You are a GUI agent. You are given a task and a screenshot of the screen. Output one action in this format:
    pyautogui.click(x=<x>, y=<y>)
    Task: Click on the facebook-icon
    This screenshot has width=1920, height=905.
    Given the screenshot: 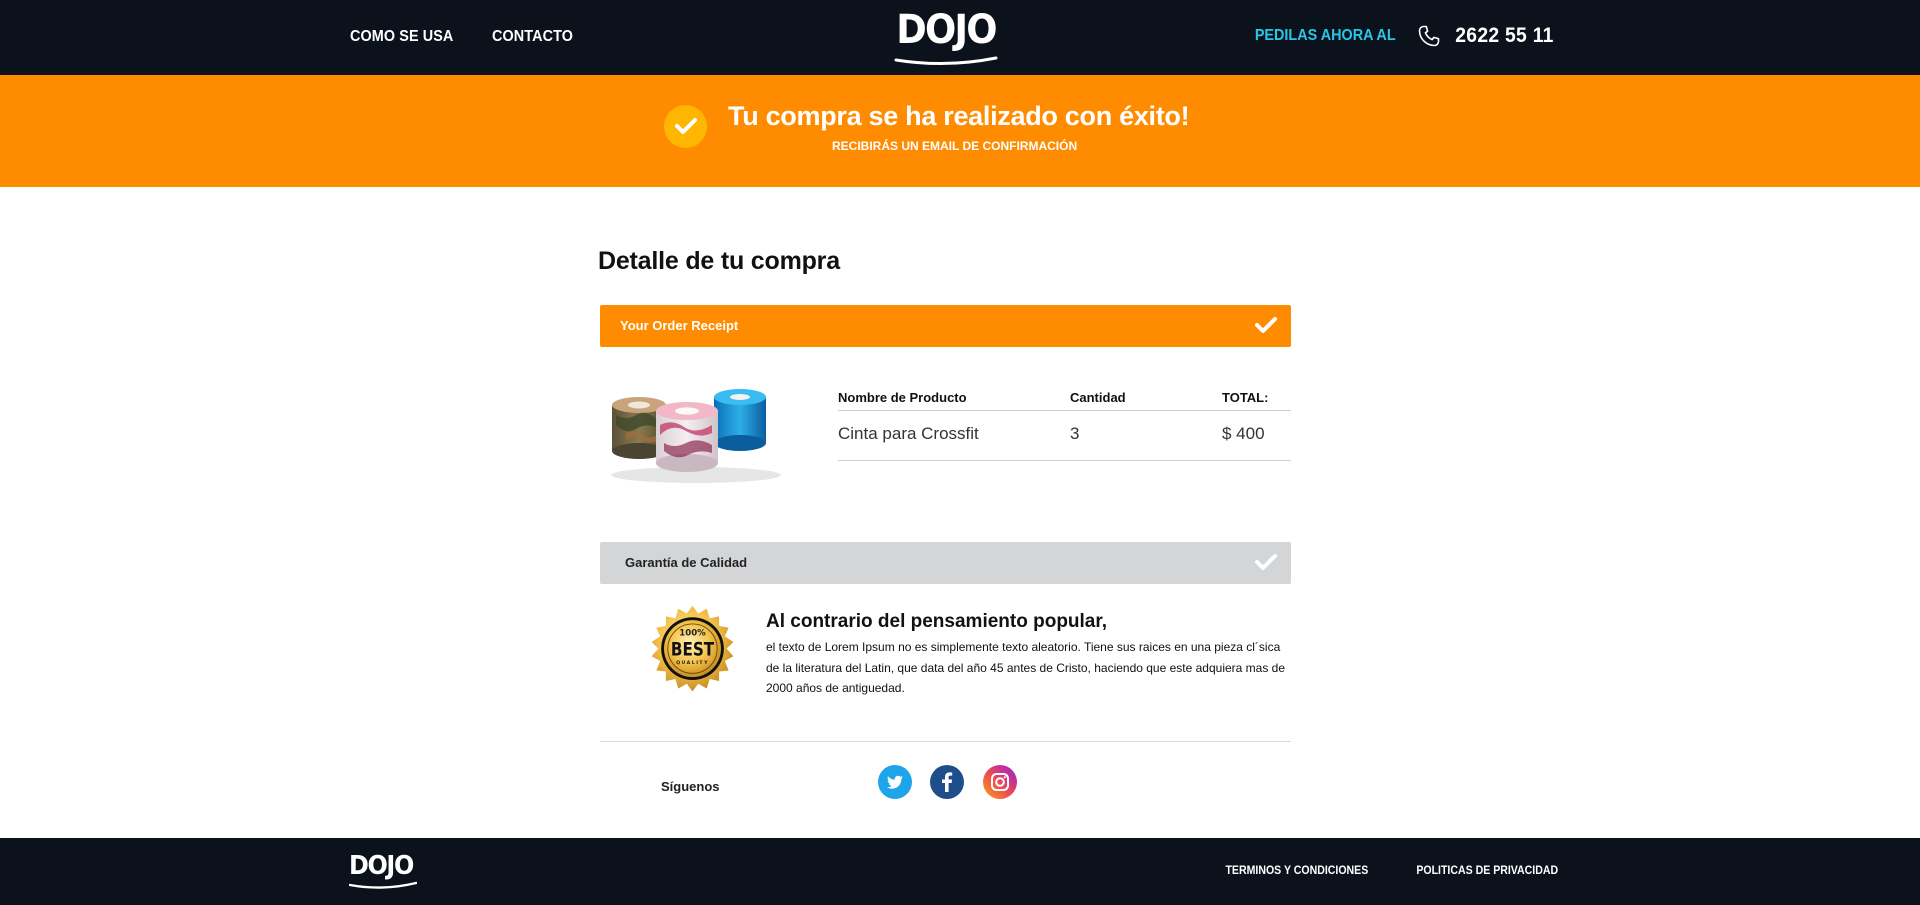 What is the action you would take?
    pyautogui.click(x=947, y=782)
    